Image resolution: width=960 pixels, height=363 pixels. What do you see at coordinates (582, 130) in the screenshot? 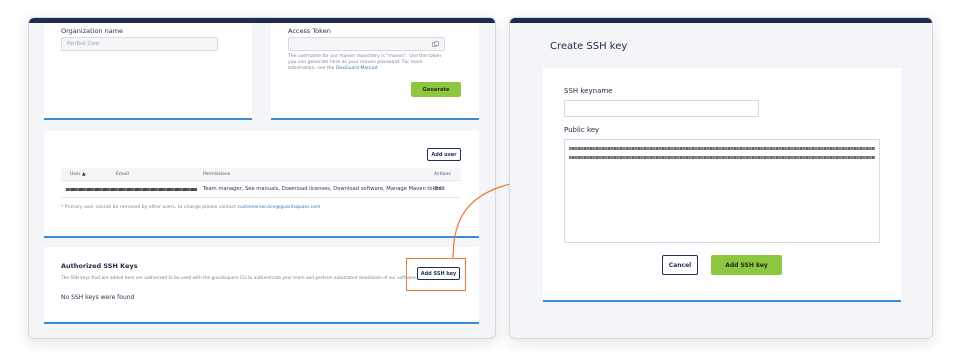
I see `public-key-label: Public key` at bounding box center [582, 130].